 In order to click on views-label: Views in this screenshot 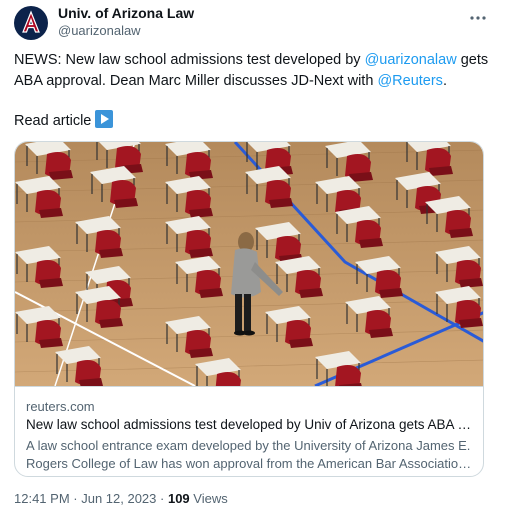, I will do `click(208, 498)`.